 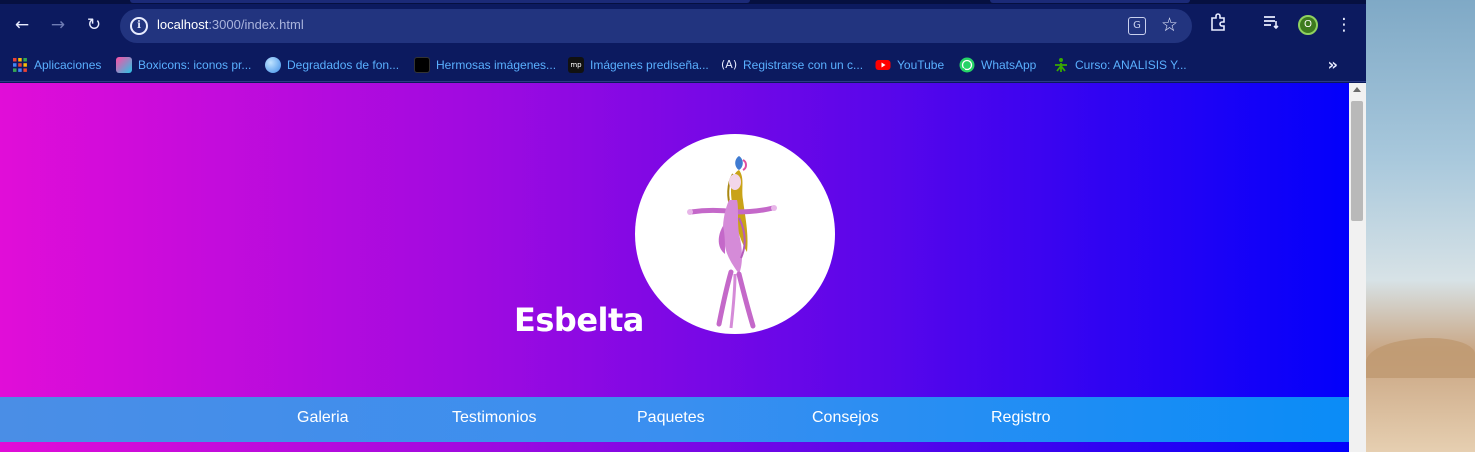 I want to click on nav-link-paquetes: Paquetes, so click(x=671, y=418).